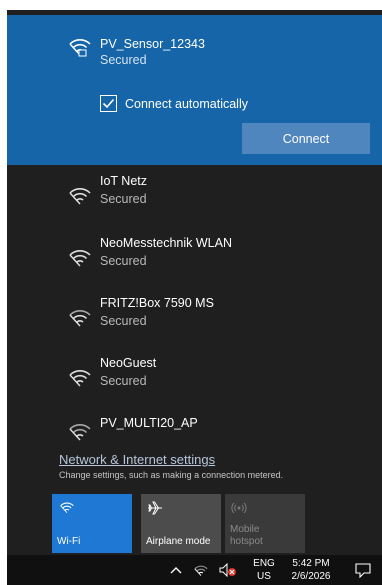 This screenshot has height=585, width=382. I want to click on checkmark-icon, so click(108, 103).